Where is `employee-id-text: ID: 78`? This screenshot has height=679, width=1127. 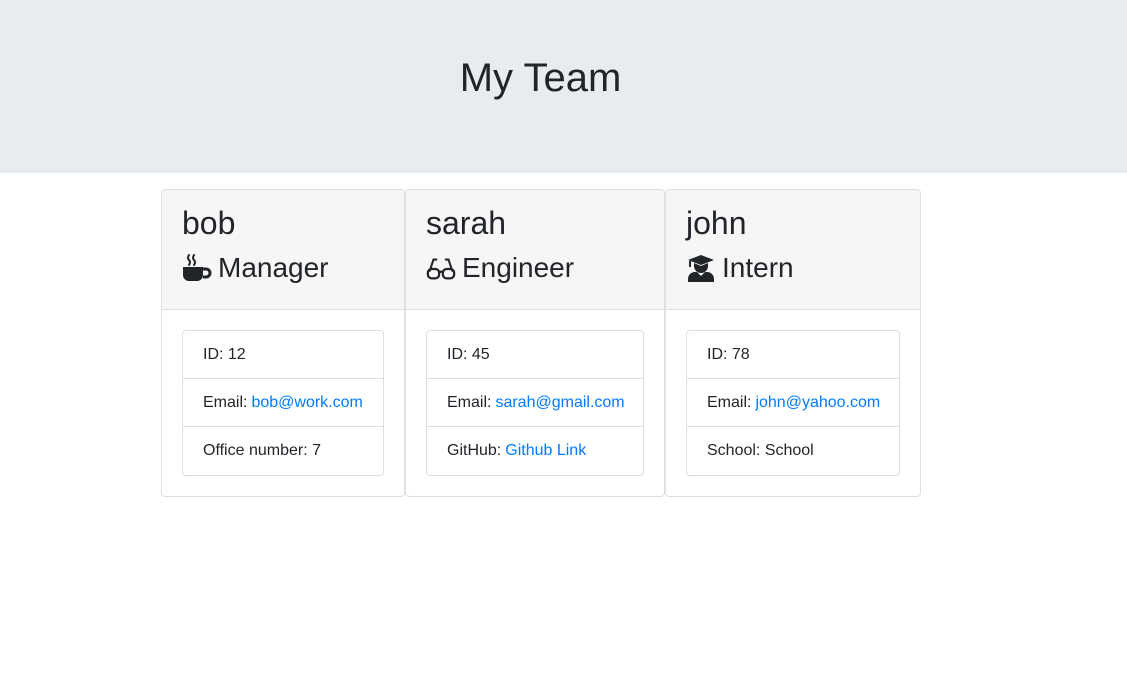 employee-id-text: ID: 78 is located at coordinates (728, 354).